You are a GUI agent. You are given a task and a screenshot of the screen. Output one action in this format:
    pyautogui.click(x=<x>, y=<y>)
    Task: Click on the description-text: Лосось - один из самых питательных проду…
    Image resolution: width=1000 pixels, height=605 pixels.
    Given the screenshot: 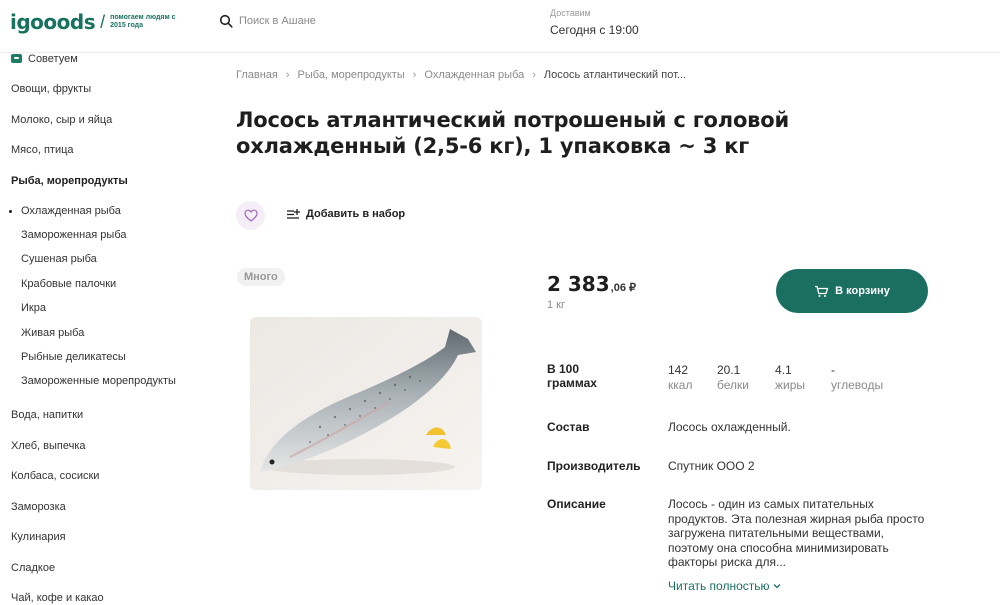 What is the action you would take?
    pyautogui.click(x=796, y=533)
    